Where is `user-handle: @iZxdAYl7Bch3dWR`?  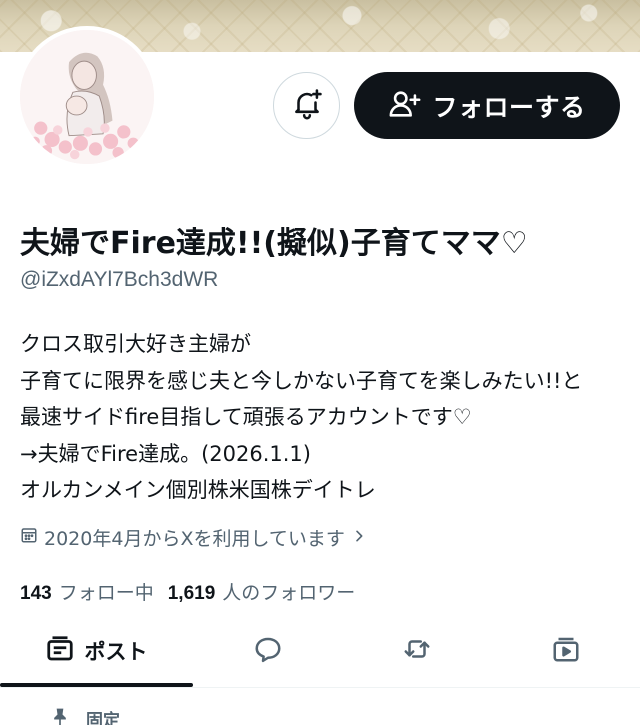 user-handle: @iZxdAYl7Bch3dWR is located at coordinates (119, 279).